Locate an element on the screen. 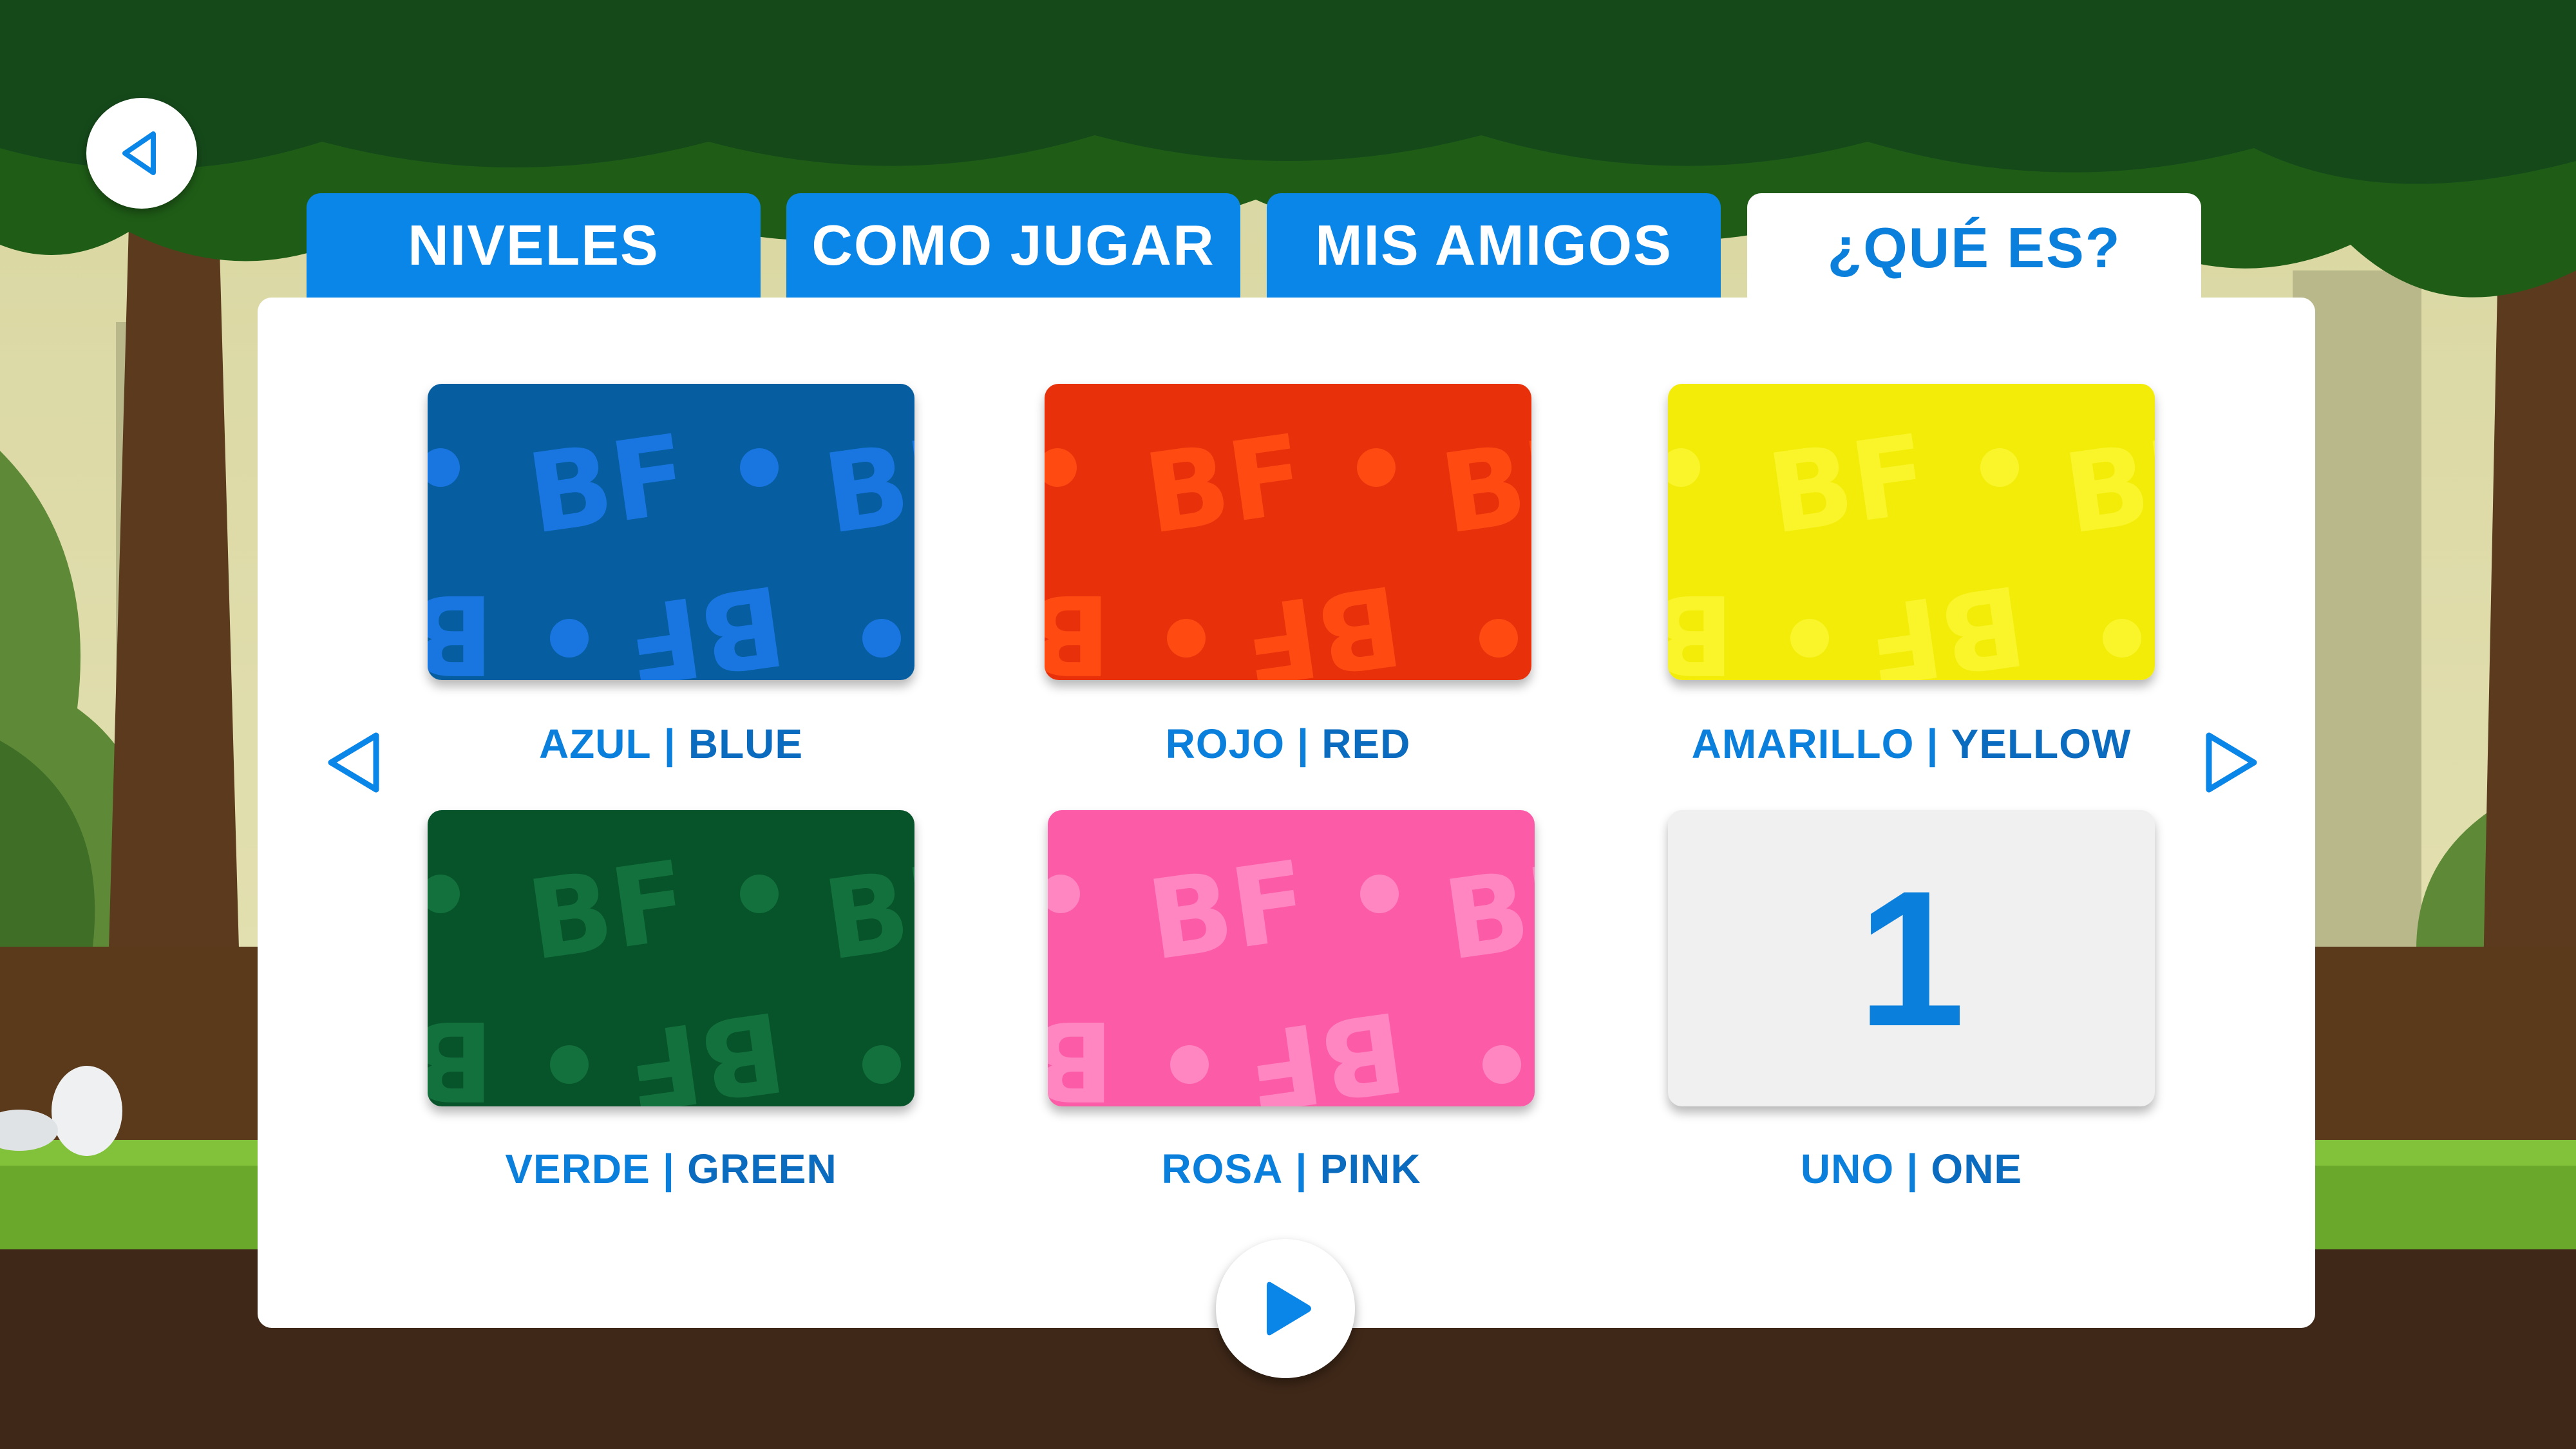 The image size is (2576, 1449). tab-niveles: NIVELES is located at coordinates (534, 246).